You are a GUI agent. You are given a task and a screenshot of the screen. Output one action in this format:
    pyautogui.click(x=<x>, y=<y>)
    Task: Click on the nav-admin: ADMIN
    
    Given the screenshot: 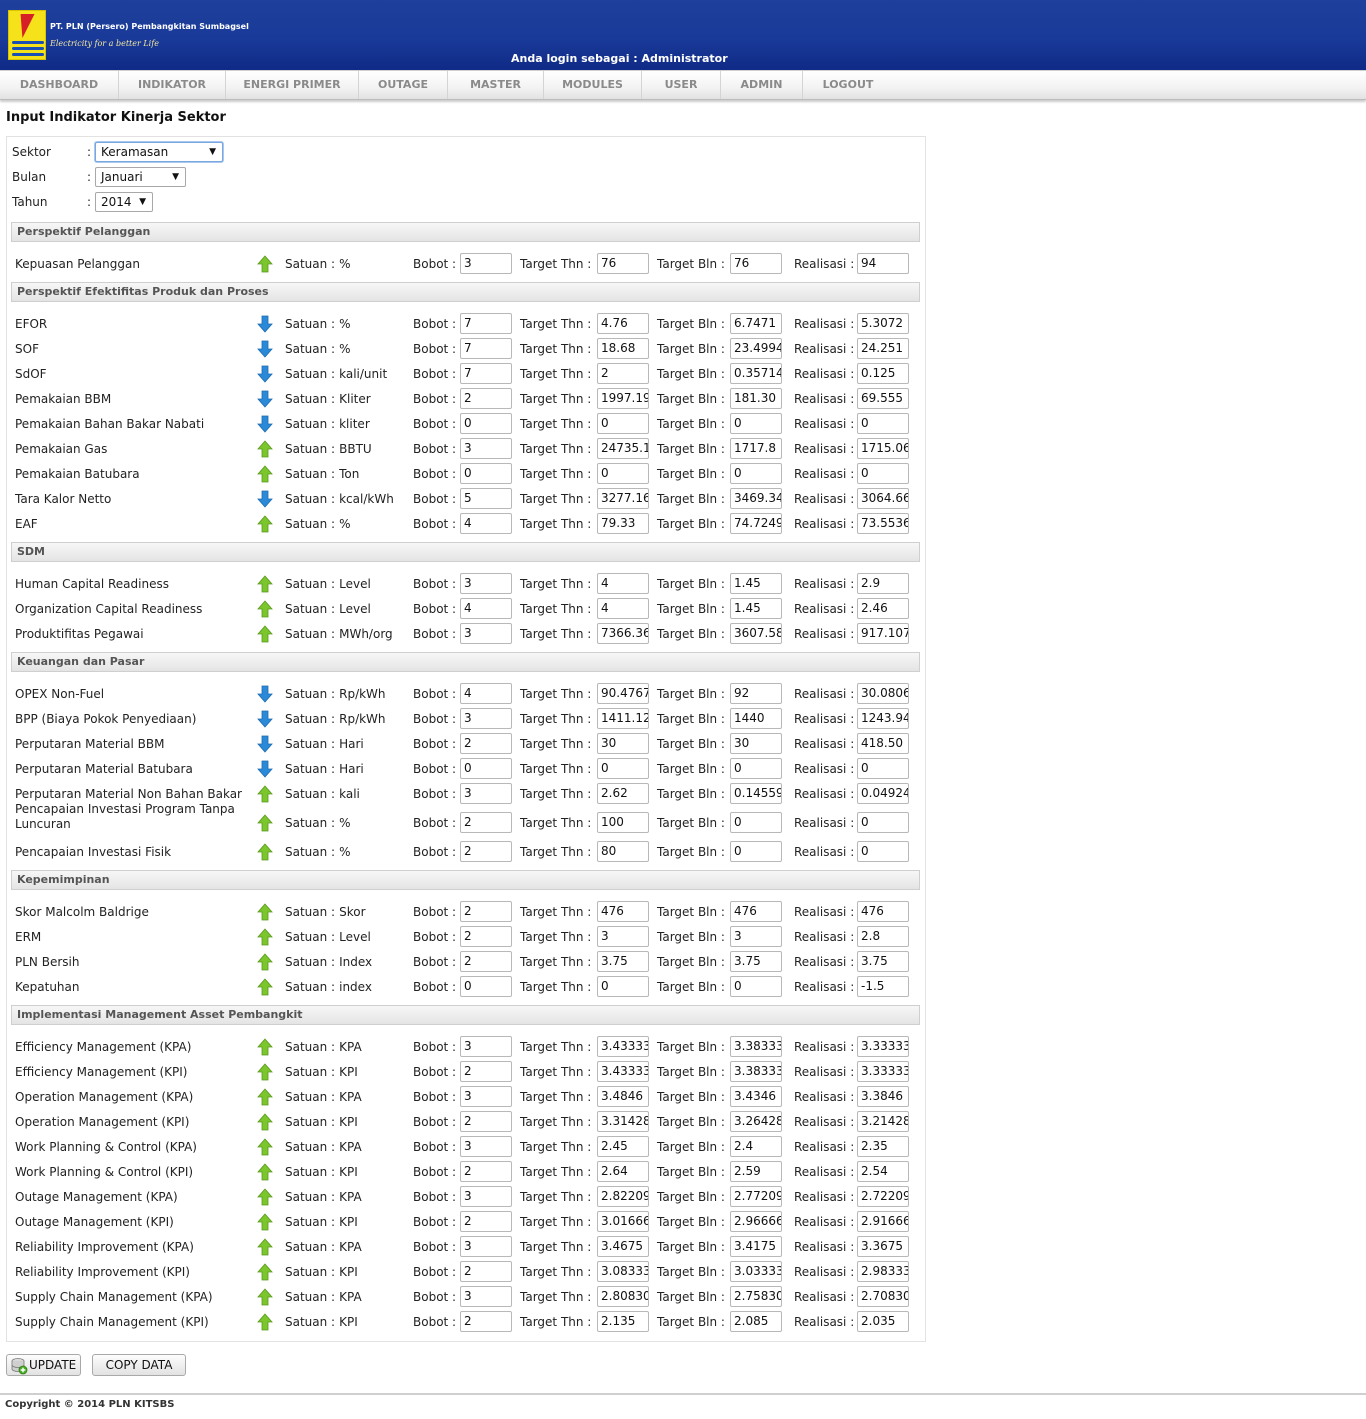 What is the action you would take?
    pyautogui.click(x=762, y=85)
    